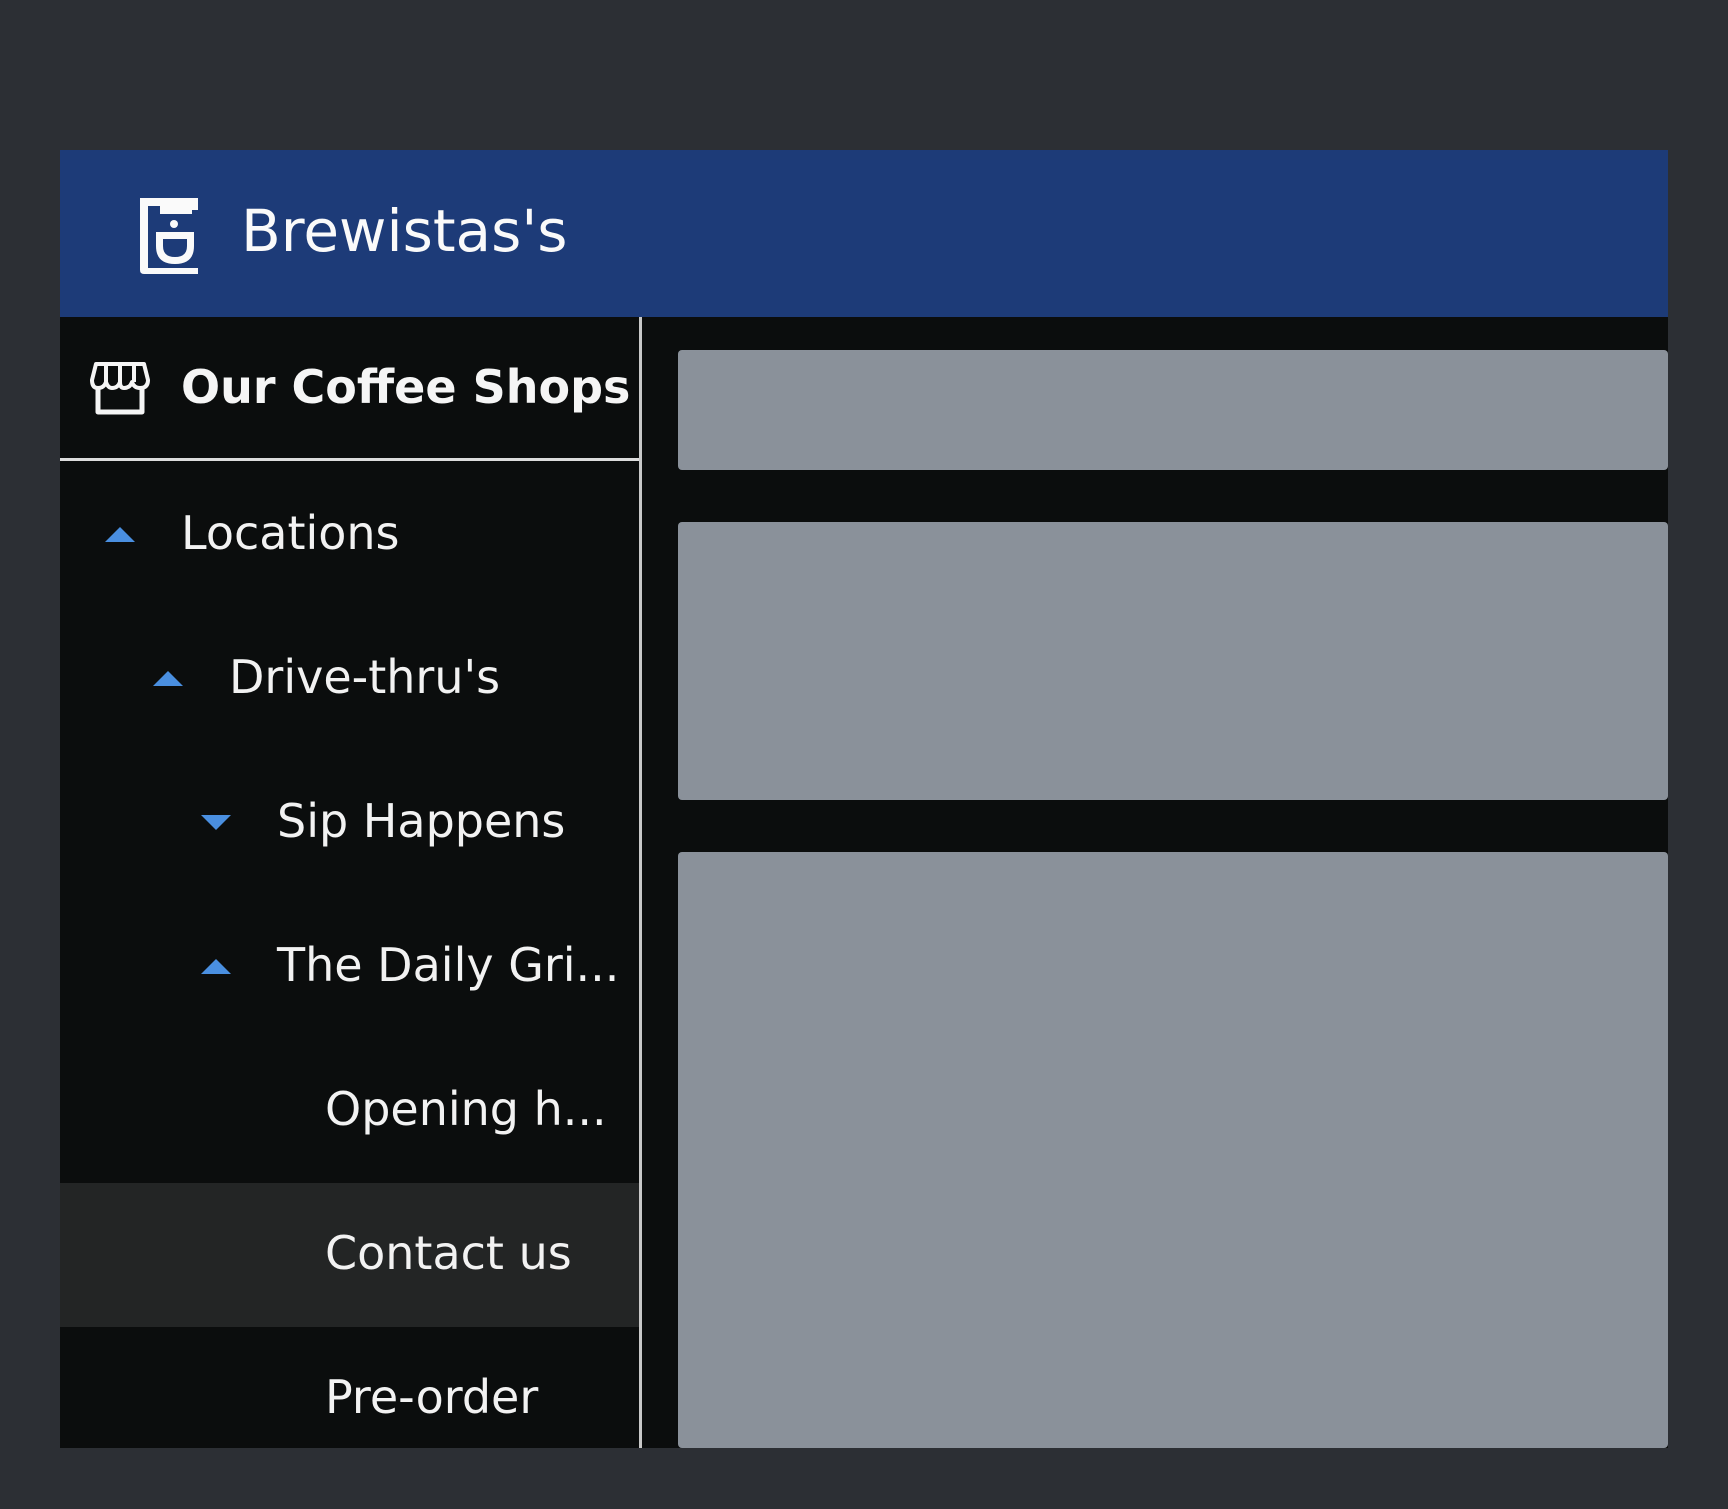  What do you see at coordinates (216, 822) in the screenshot?
I see `expand-arrow-icon` at bounding box center [216, 822].